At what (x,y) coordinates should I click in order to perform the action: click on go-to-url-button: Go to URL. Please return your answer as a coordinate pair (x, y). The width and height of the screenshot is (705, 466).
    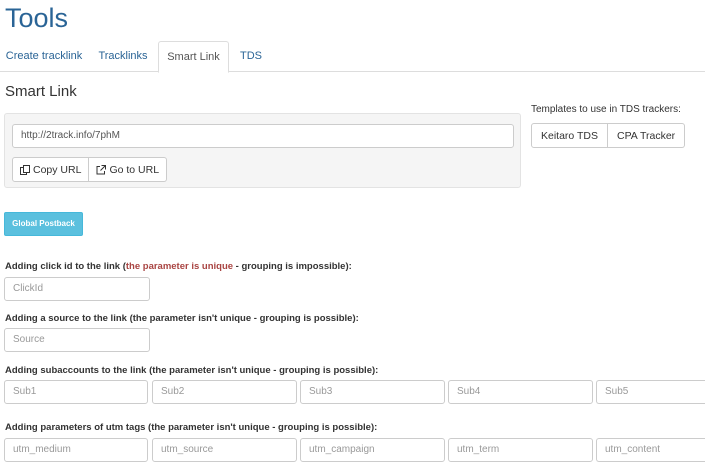
    Looking at the image, I should click on (128, 169).